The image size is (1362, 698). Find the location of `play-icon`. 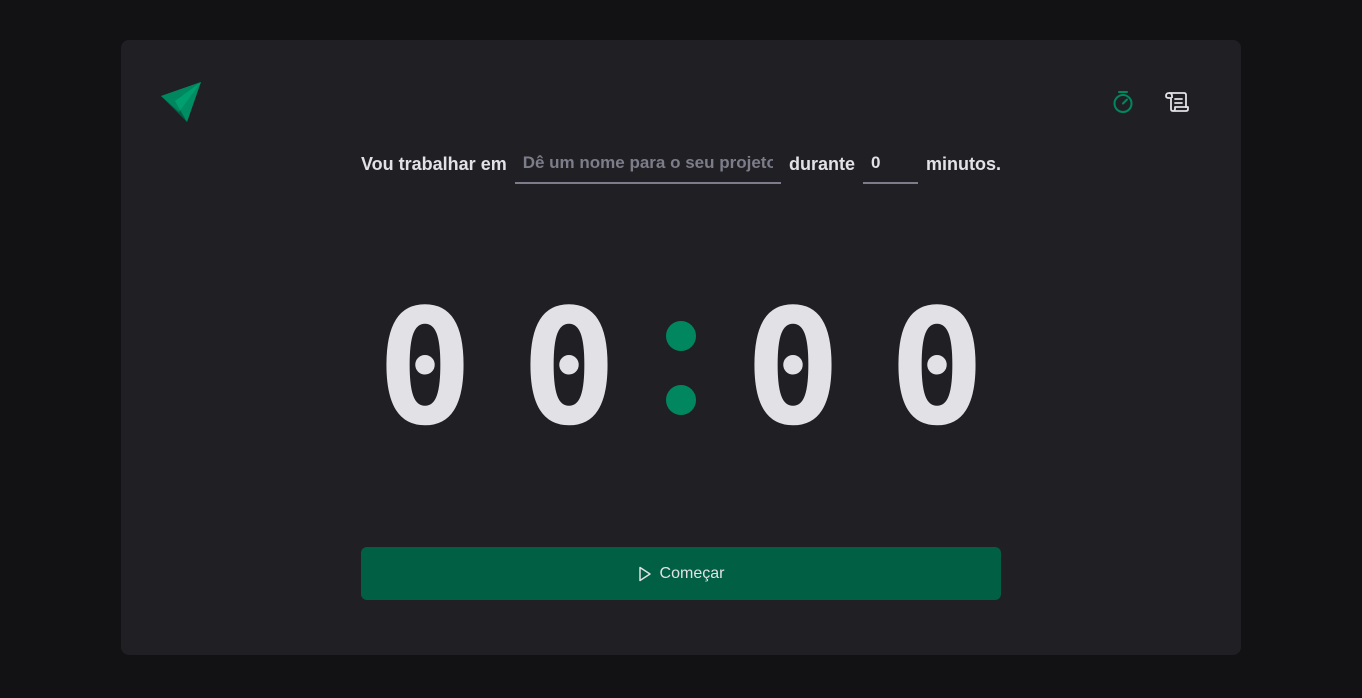

play-icon is located at coordinates (644, 573).